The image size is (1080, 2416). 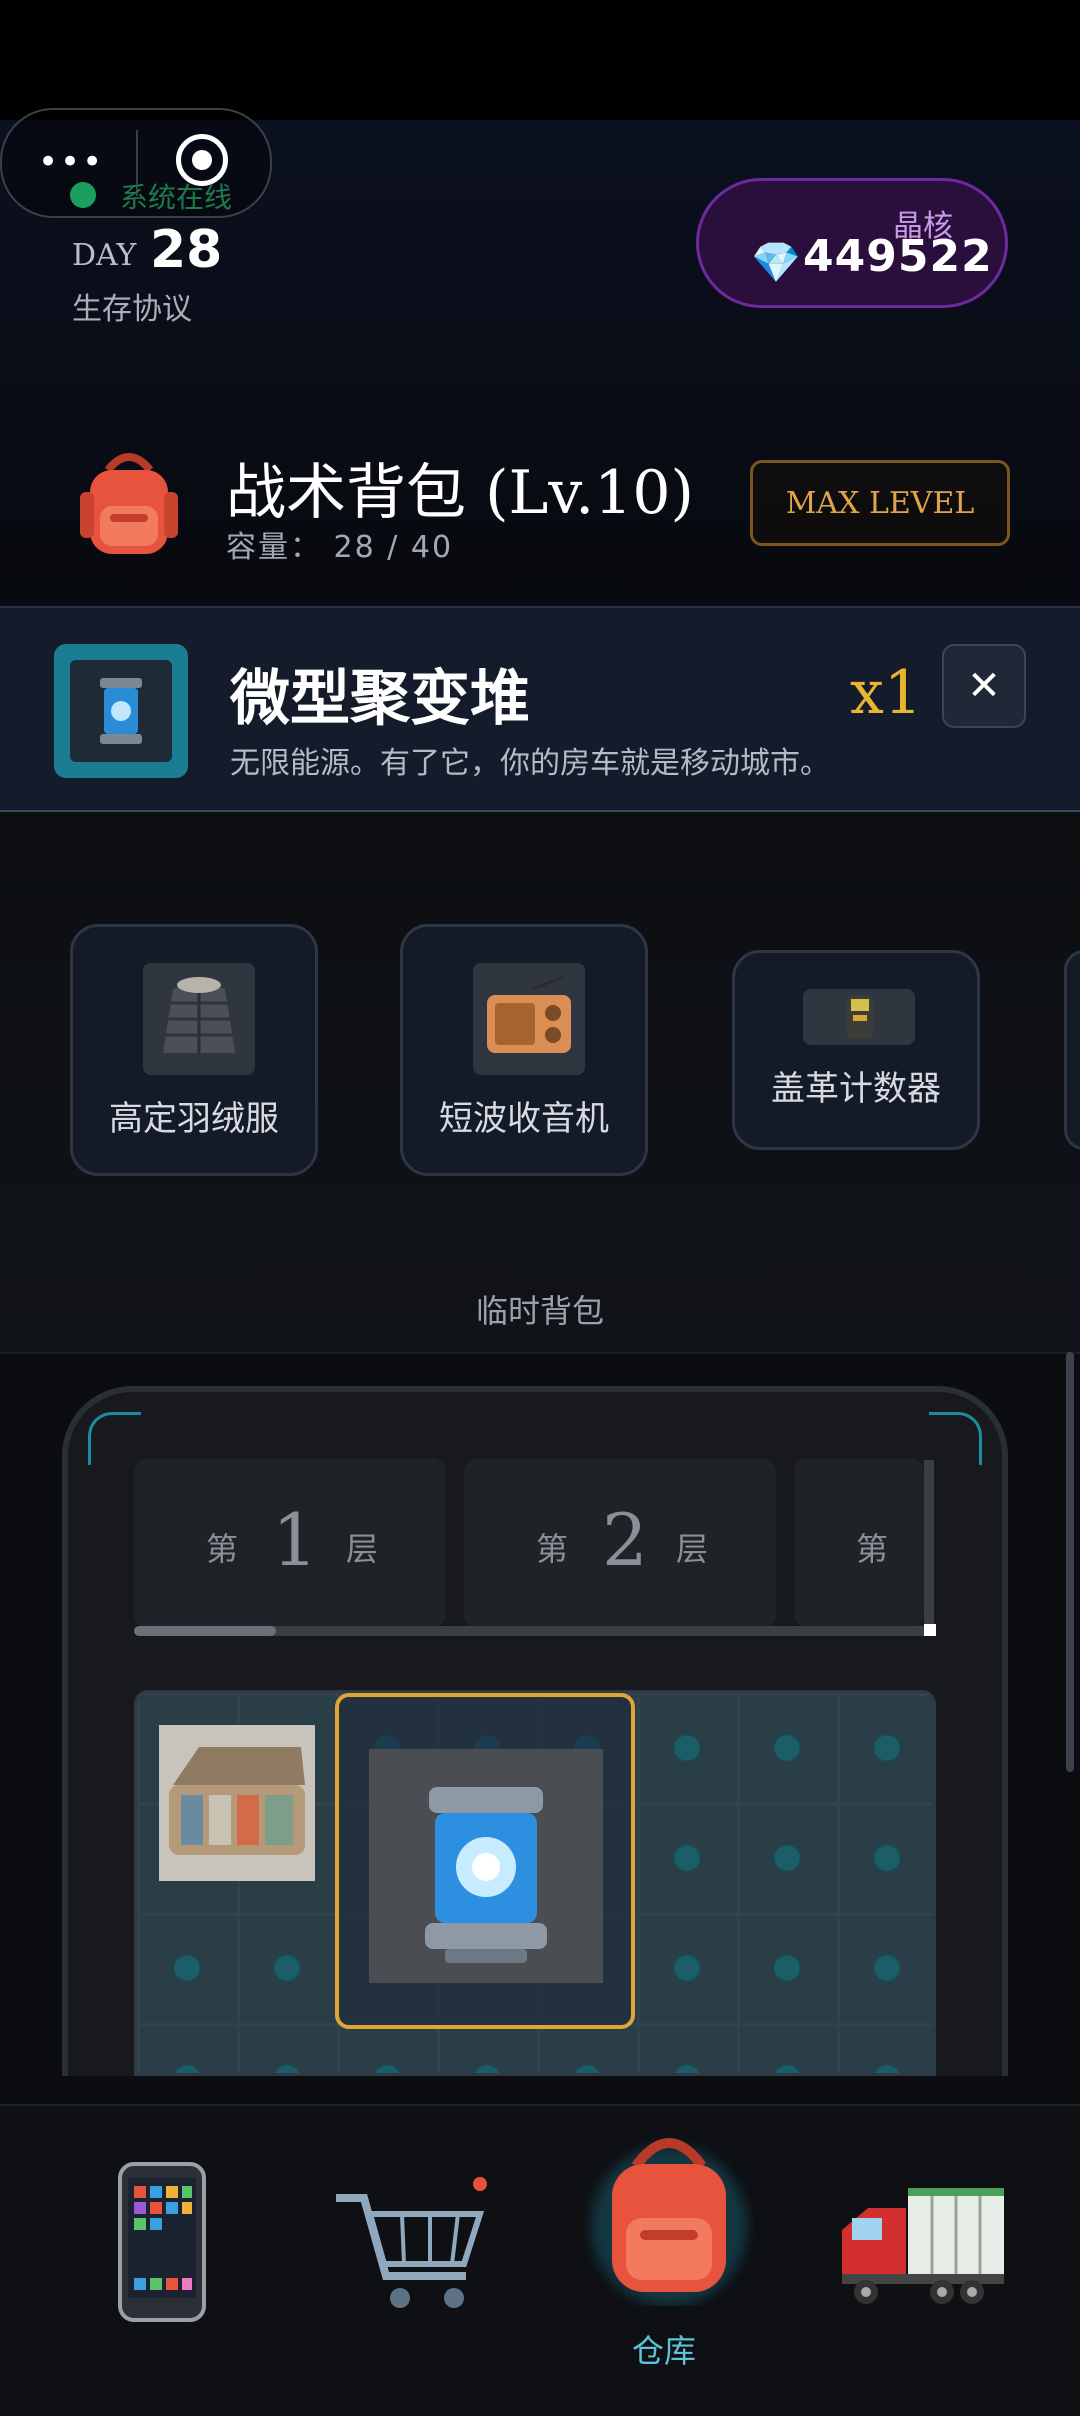 I want to click on day-label: DAY, so click(x=104, y=255).